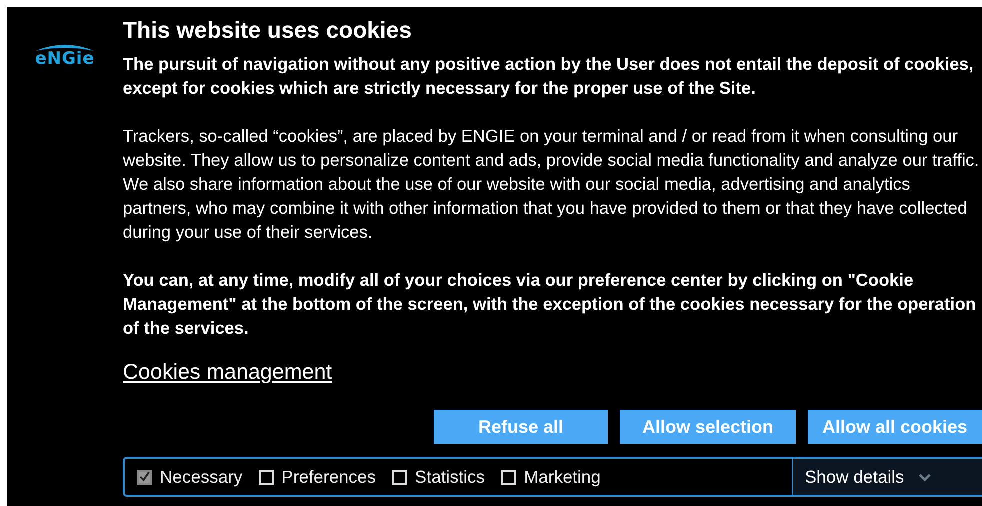  What do you see at coordinates (895, 427) in the screenshot?
I see `consent-button: Allow all cookies` at bounding box center [895, 427].